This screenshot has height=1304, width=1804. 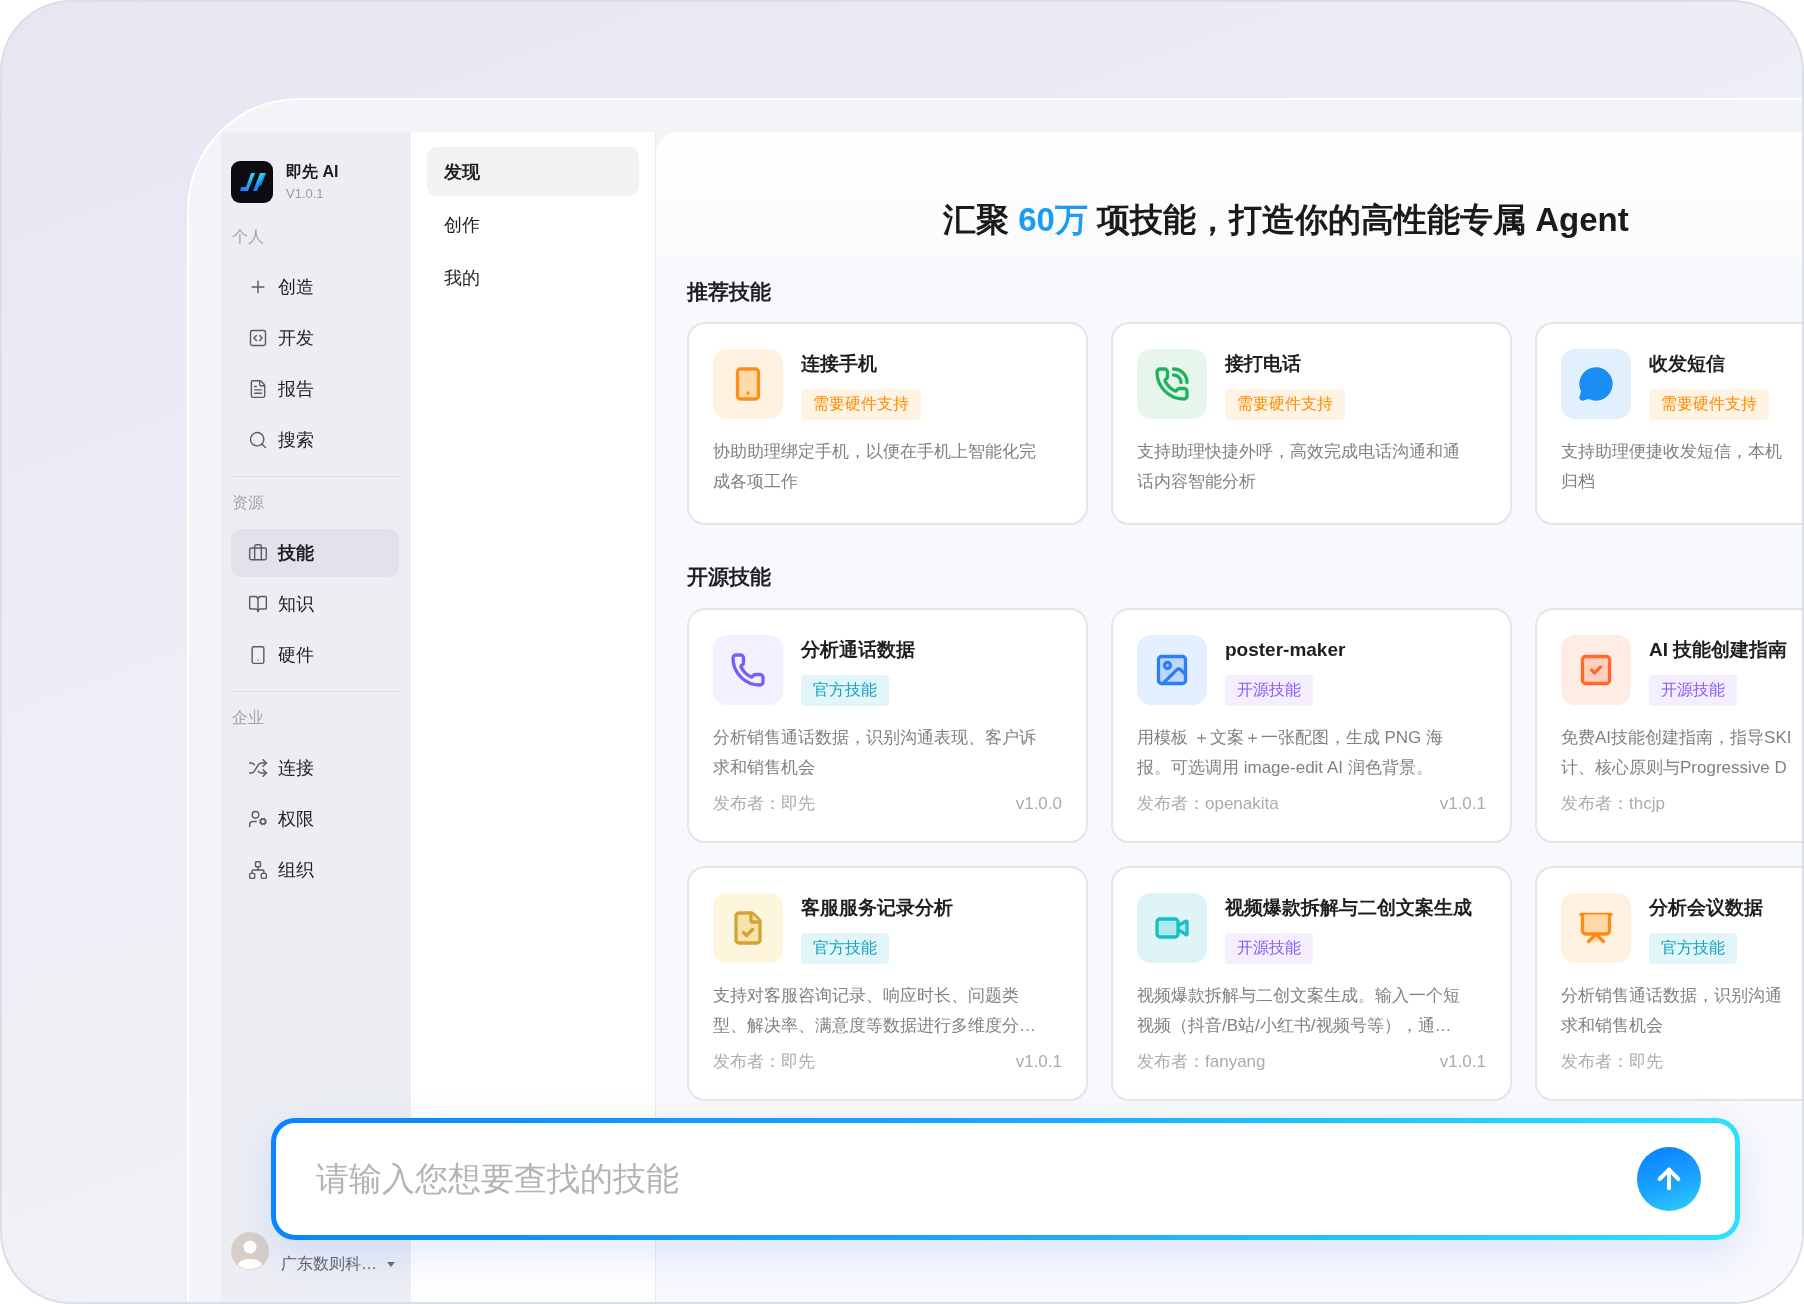 What do you see at coordinates (247, 718) in the screenshot?
I see `section-label: 企业` at bounding box center [247, 718].